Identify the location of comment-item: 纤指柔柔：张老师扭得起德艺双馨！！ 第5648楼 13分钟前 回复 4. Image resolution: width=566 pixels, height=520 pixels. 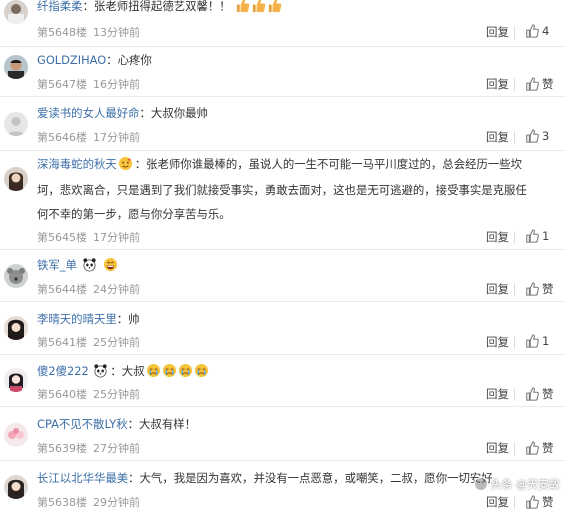
(283, 23).